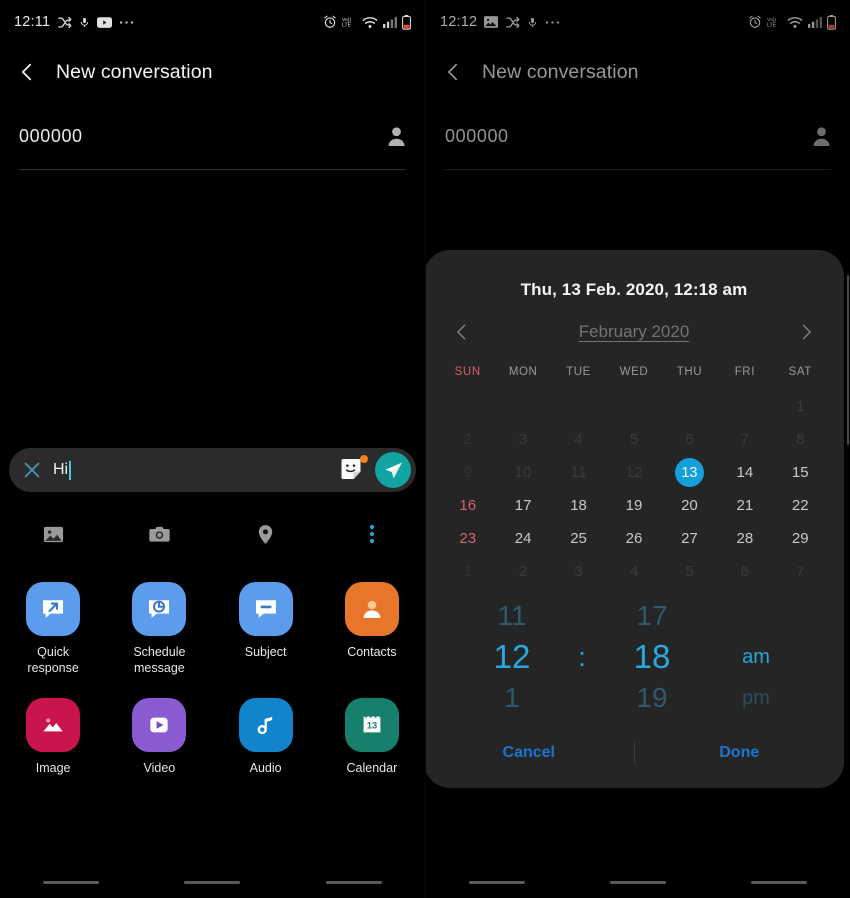 This screenshot has height=898, width=850. Describe the element at coordinates (638, 22) in the screenshot. I see `status-bar-right: 12:12 Vo)) LTE` at that location.